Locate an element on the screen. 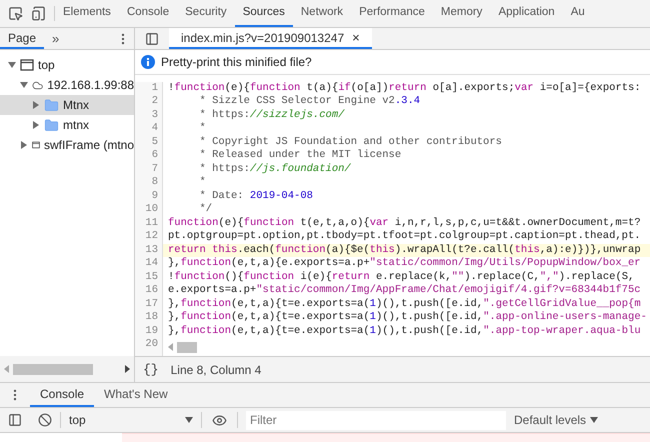 The width and height of the screenshot is (650, 442). tree-item: Mtnx is located at coordinates (67, 105).